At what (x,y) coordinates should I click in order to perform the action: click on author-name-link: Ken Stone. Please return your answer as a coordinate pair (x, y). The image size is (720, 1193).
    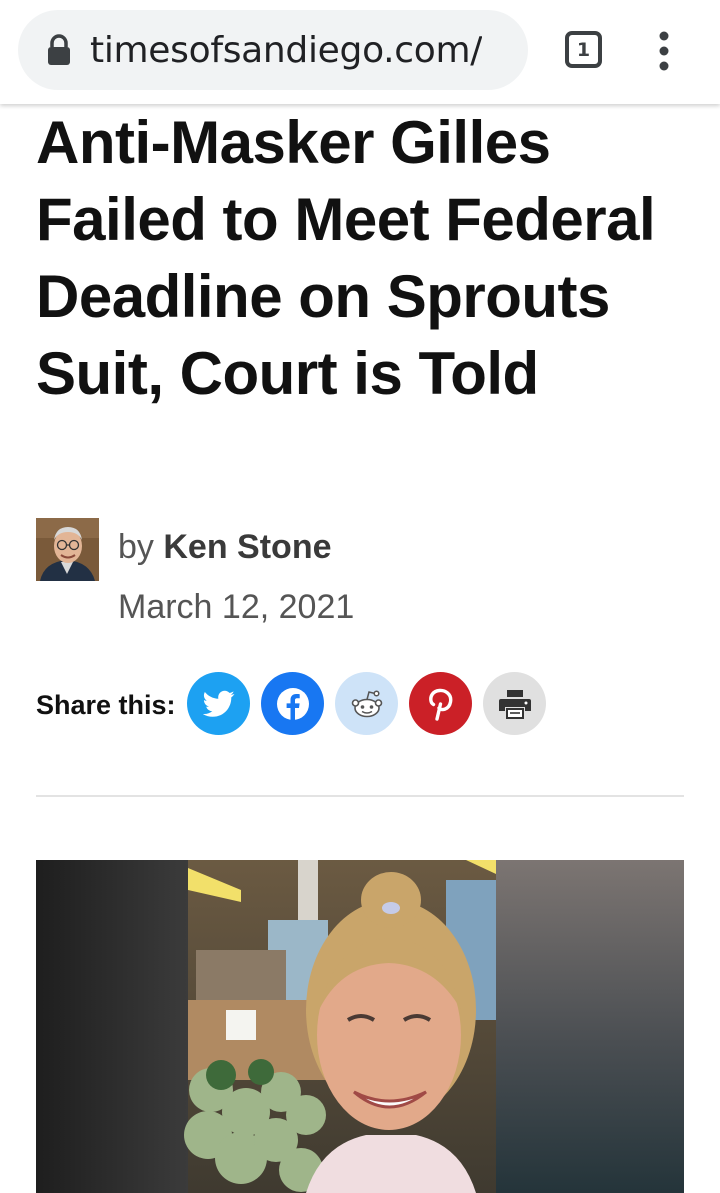
    Looking at the image, I should click on (247, 547).